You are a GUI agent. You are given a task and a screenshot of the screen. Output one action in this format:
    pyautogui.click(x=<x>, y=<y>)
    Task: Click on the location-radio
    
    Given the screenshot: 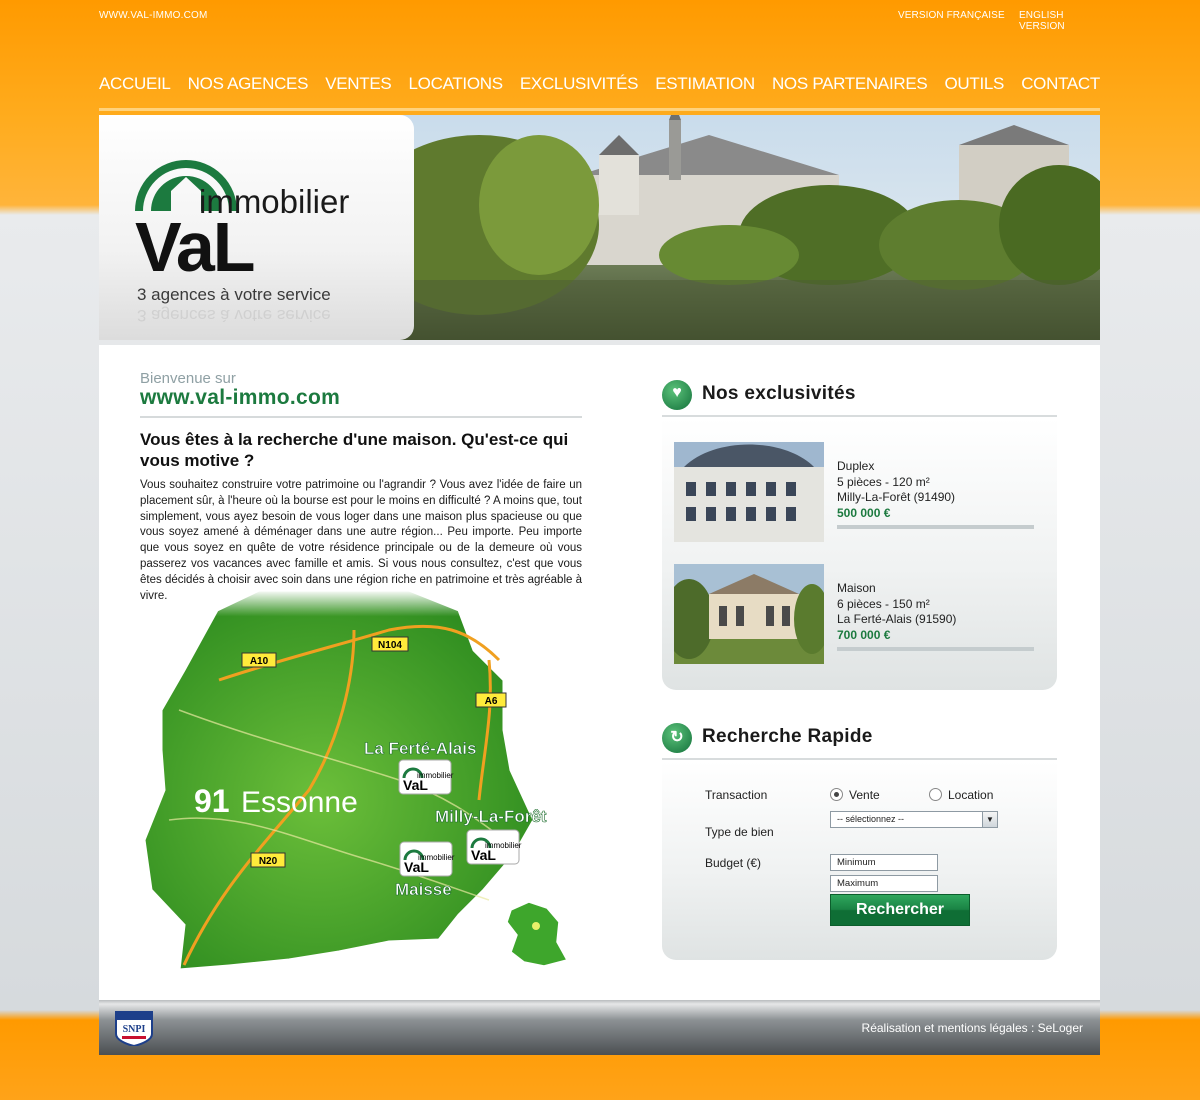 What is the action you would take?
    pyautogui.click(x=935, y=794)
    